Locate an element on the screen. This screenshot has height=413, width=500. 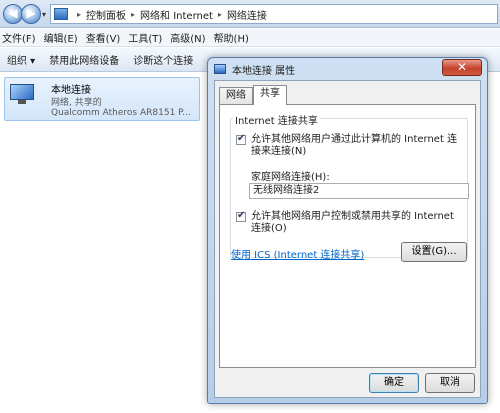
breadcrumb-control-panel: 控制面板 is located at coordinates (106, 14).